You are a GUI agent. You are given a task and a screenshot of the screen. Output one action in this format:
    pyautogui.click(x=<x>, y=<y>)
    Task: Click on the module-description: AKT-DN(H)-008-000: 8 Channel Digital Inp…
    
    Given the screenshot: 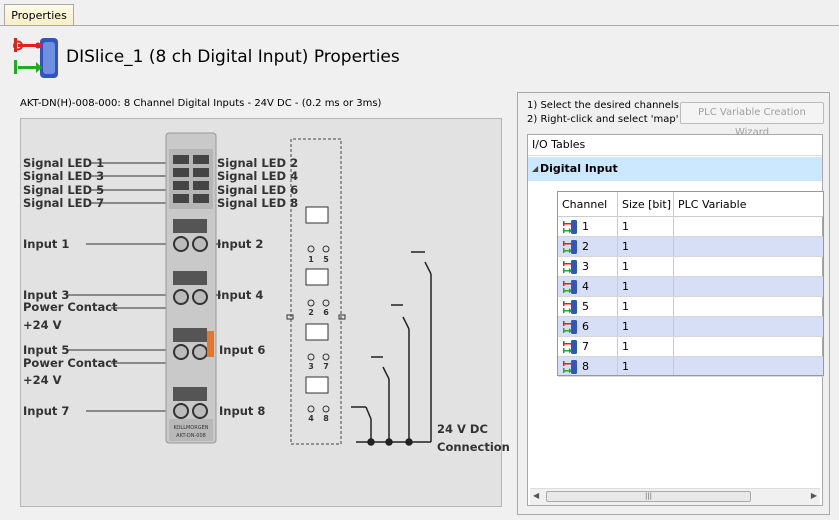 What is the action you would take?
    pyautogui.click(x=201, y=103)
    